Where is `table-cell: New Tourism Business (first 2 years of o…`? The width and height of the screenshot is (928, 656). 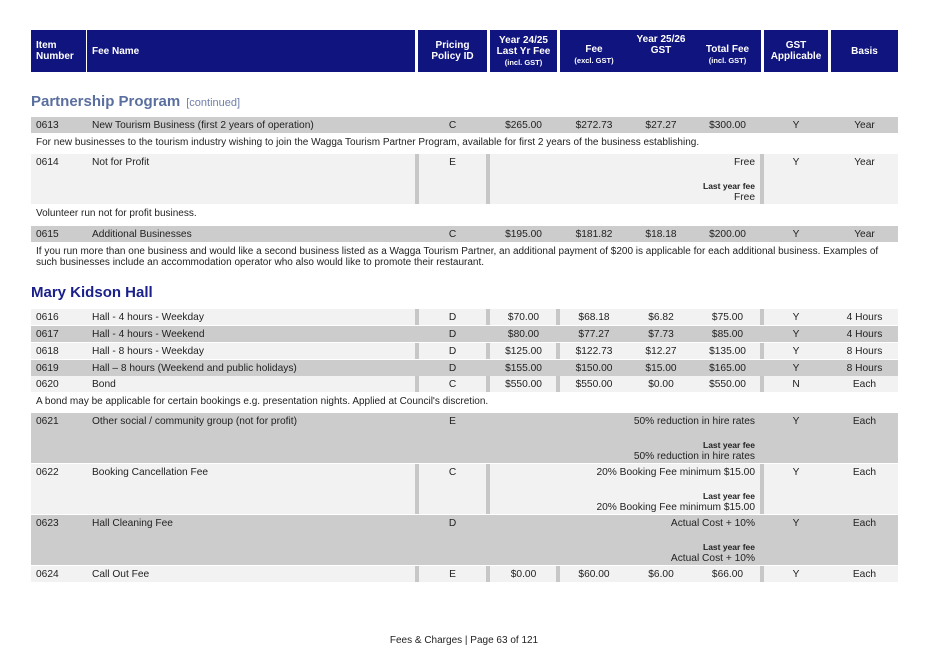 table-cell: New Tourism Business (first 2 years of o… is located at coordinates (203, 125).